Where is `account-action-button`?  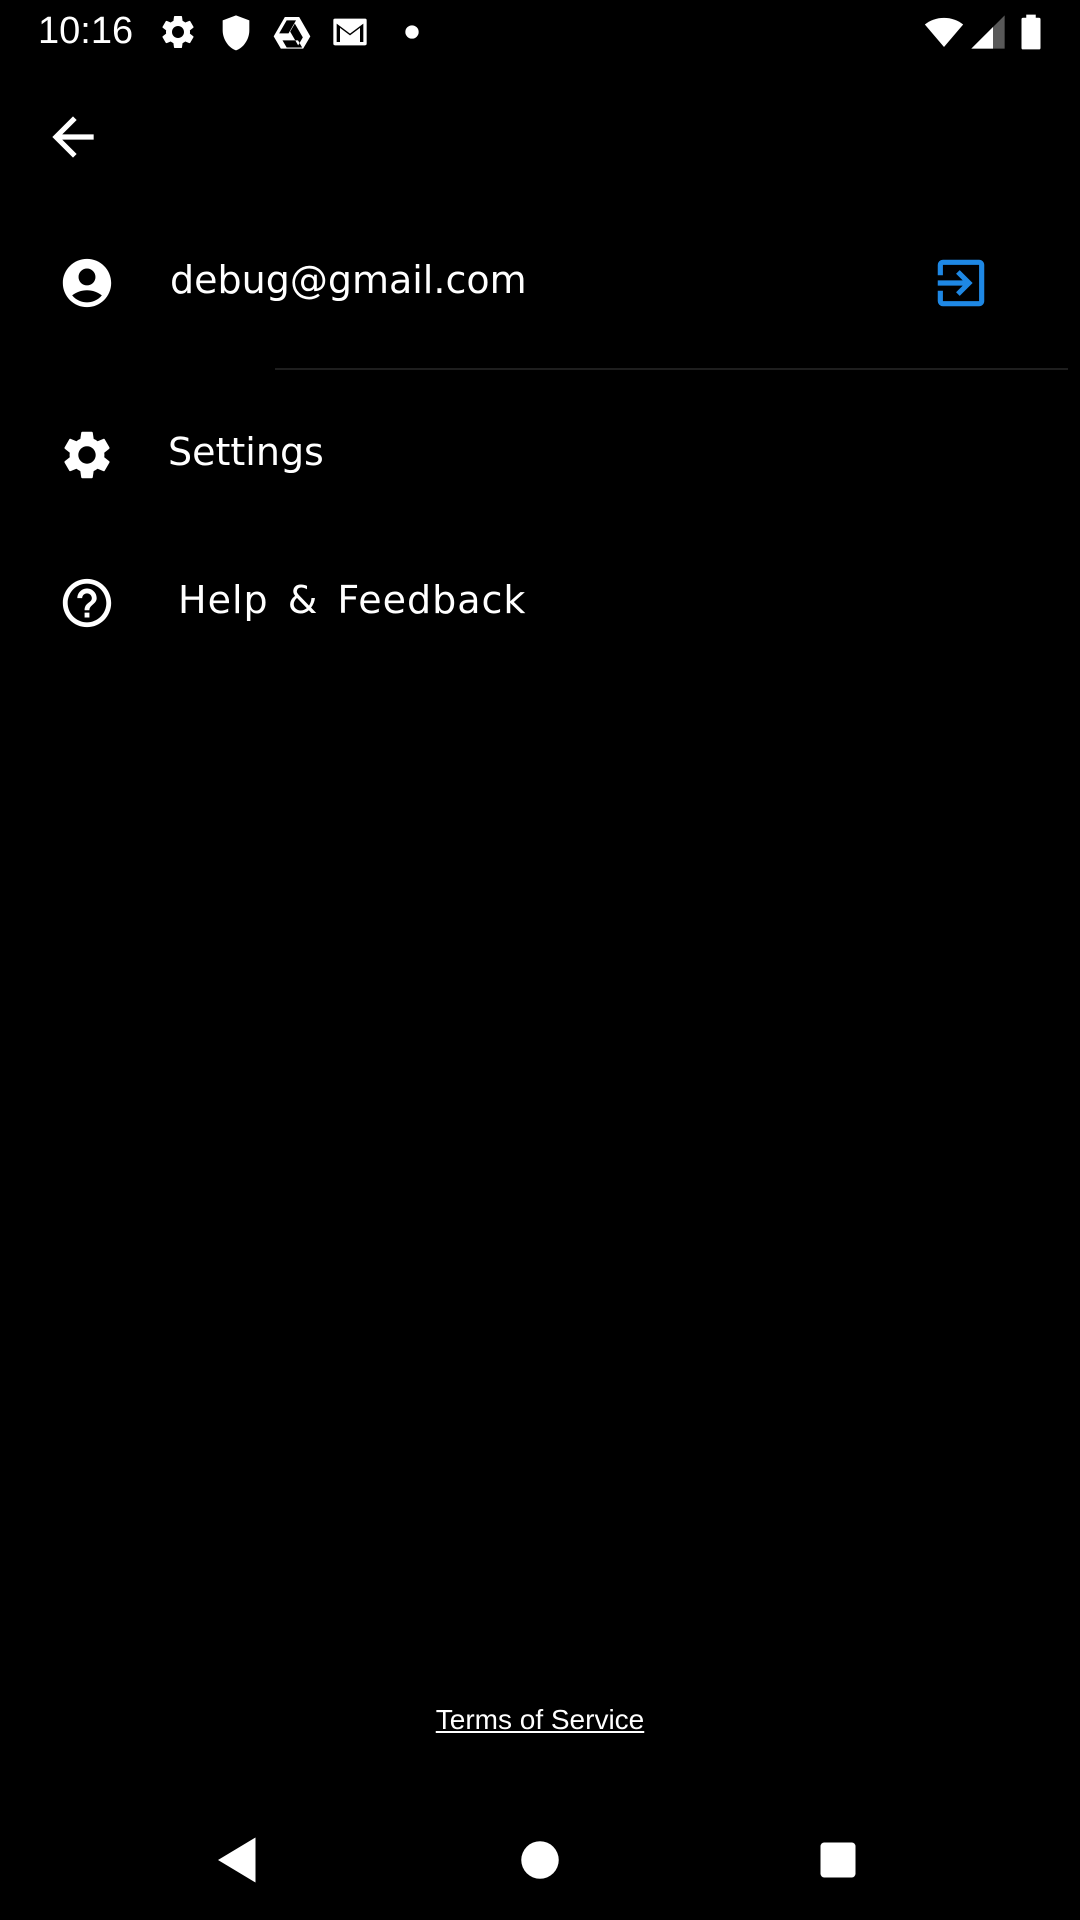 account-action-button is located at coordinates (961, 283).